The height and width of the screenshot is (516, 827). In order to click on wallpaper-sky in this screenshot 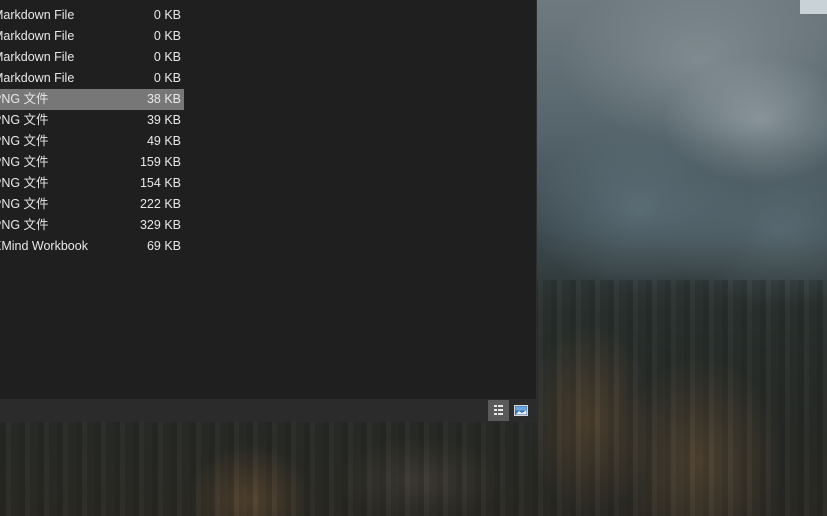, I will do `click(813, 7)`.